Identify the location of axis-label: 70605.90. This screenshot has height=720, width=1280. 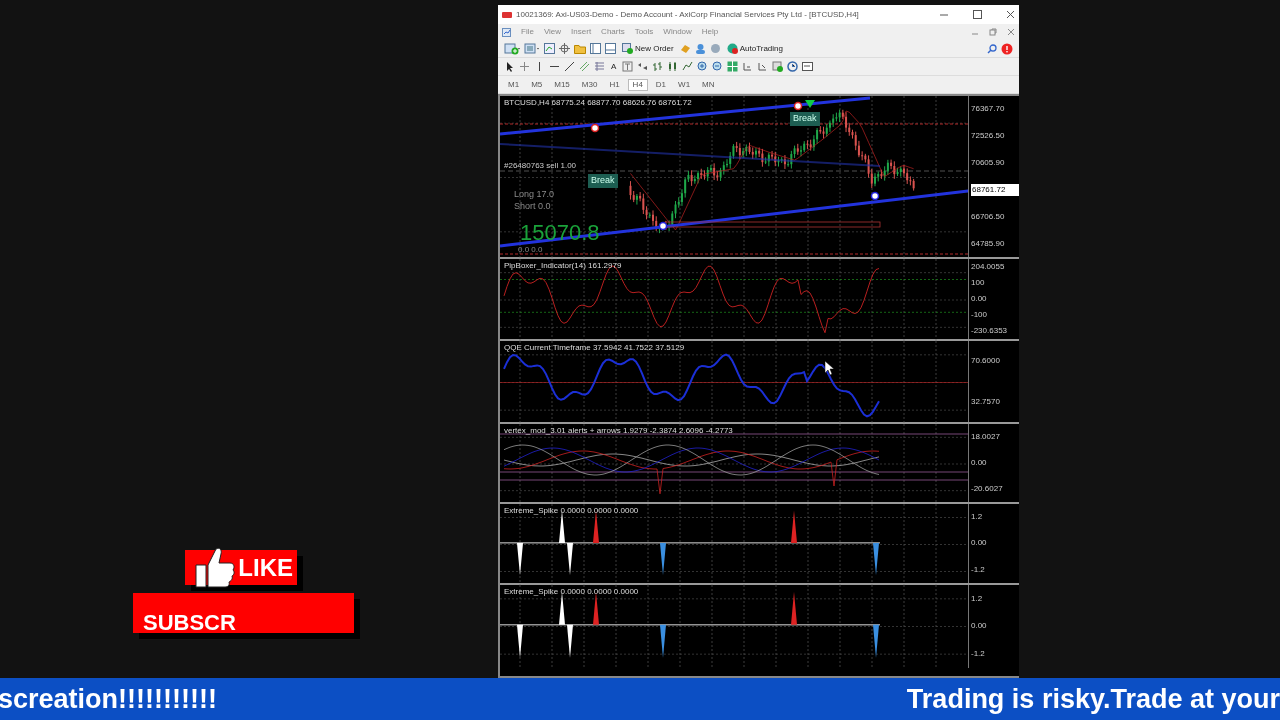
(988, 163).